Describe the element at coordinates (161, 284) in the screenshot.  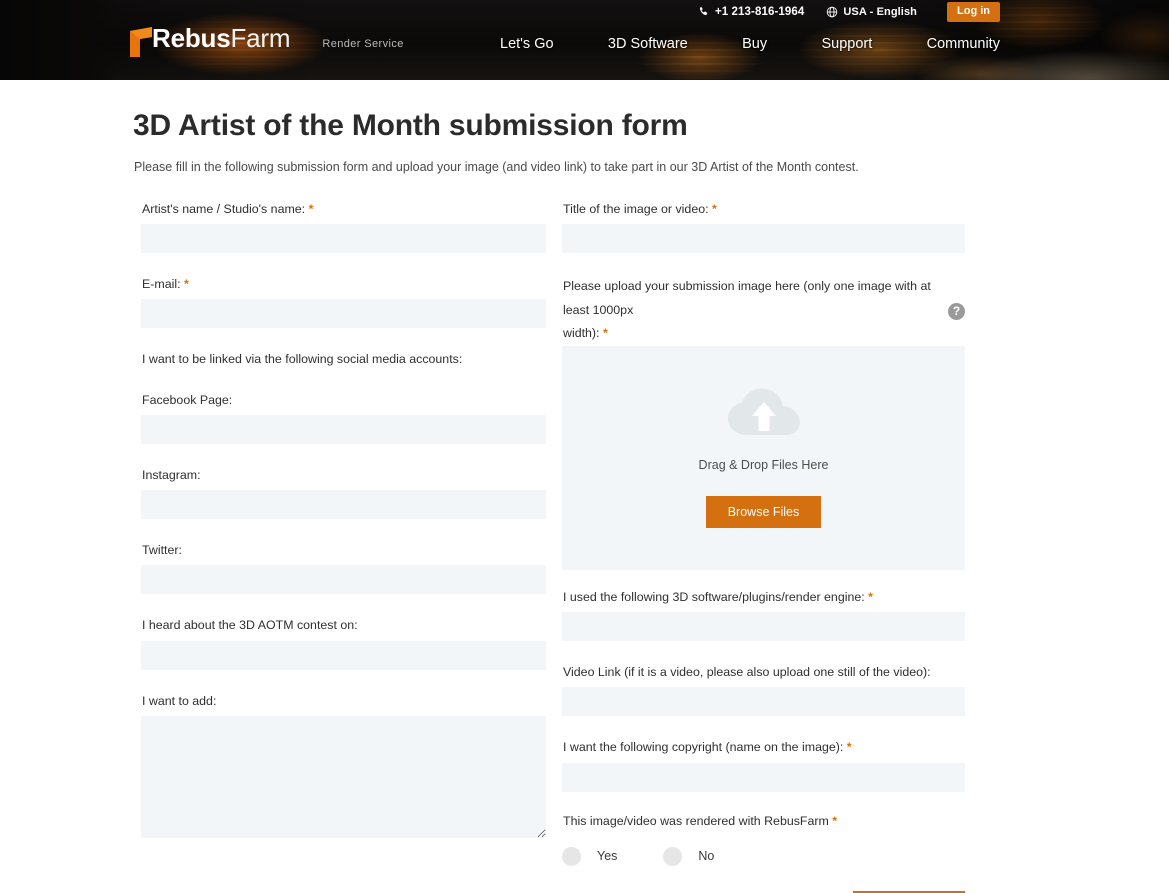
I see `email-label-text: E-mail:` at that location.